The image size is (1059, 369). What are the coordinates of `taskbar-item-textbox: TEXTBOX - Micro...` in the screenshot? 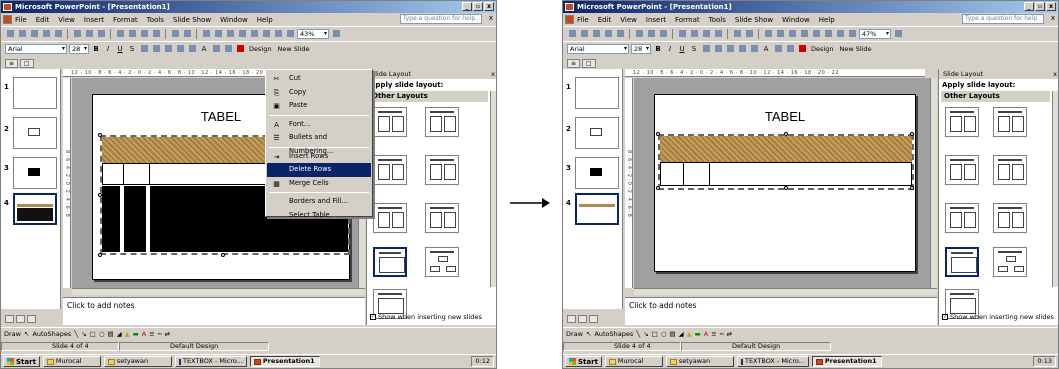 It's located at (210, 361).